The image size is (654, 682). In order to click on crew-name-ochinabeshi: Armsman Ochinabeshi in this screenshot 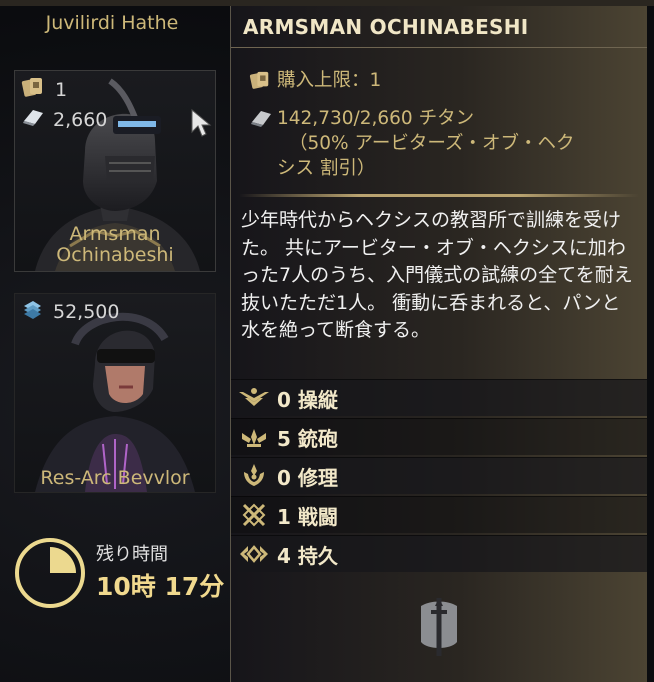, I will do `click(115, 244)`.